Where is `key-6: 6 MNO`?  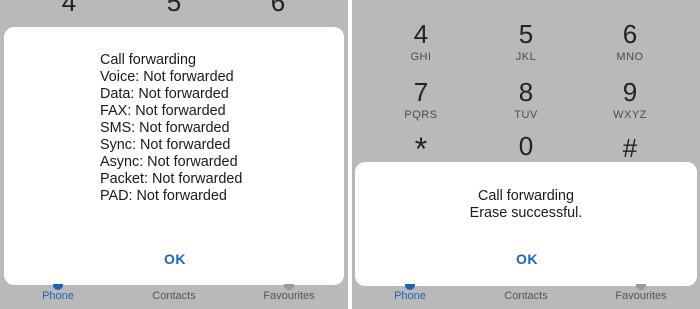 key-6: 6 MNO is located at coordinates (630, 41).